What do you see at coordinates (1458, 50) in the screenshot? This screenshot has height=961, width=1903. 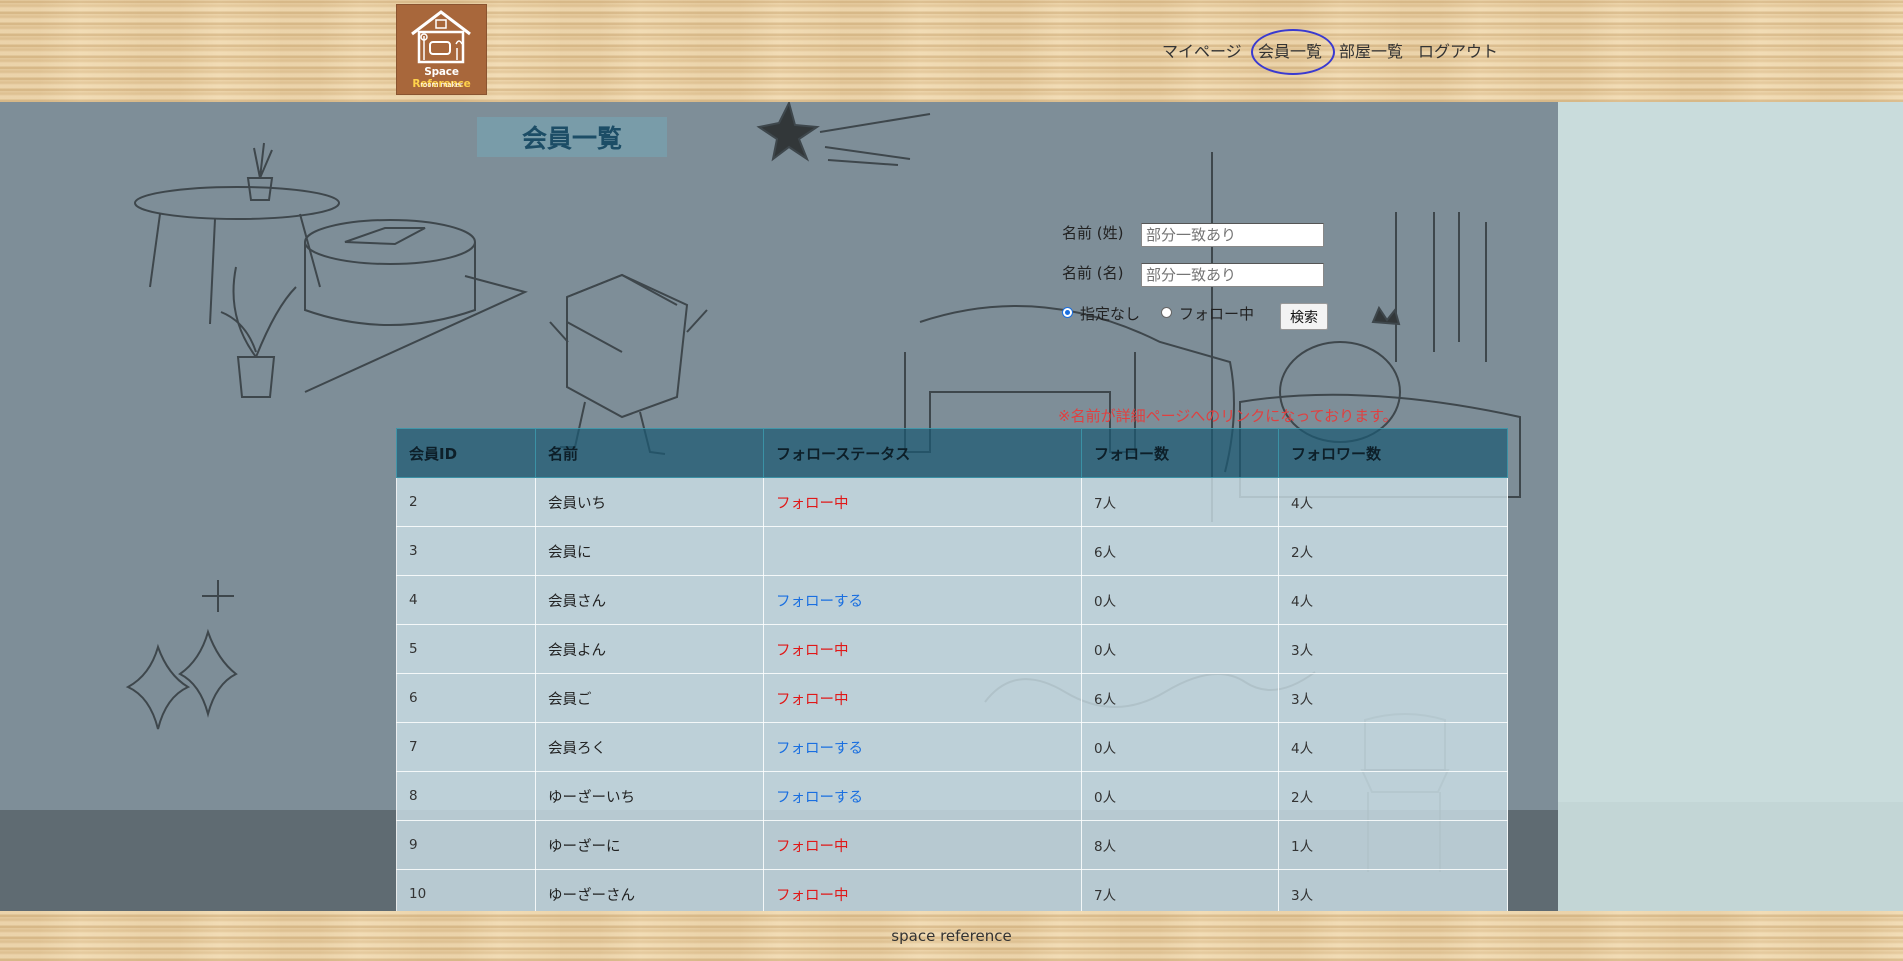 I see `nav-logout: ログアウト` at bounding box center [1458, 50].